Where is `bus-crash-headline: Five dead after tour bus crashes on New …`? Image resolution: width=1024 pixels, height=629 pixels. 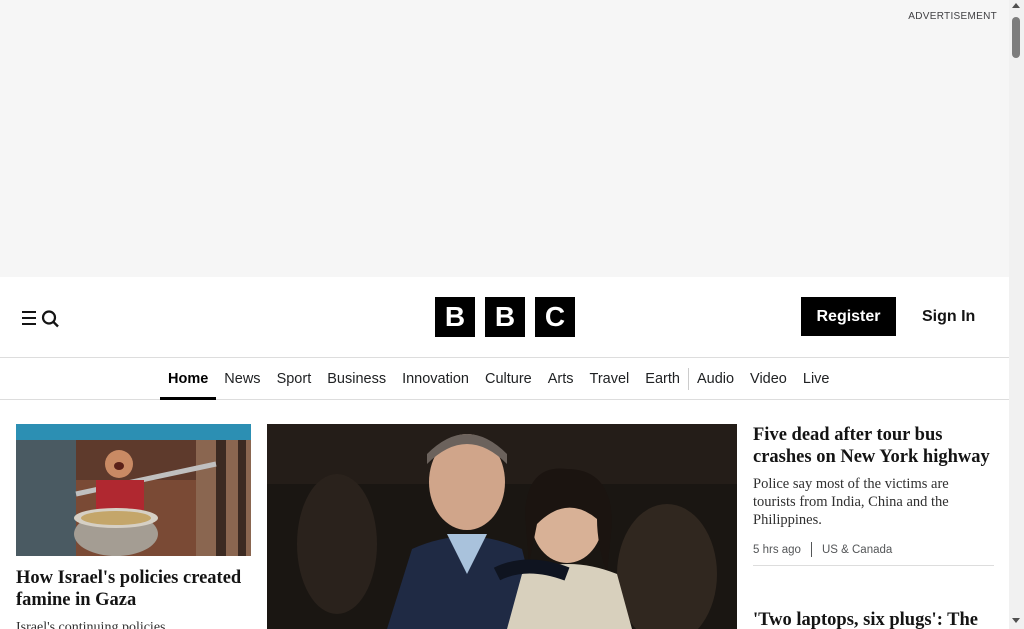
bus-crash-headline: Five dead after tour bus crashes on New … is located at coordinates (873, 446).